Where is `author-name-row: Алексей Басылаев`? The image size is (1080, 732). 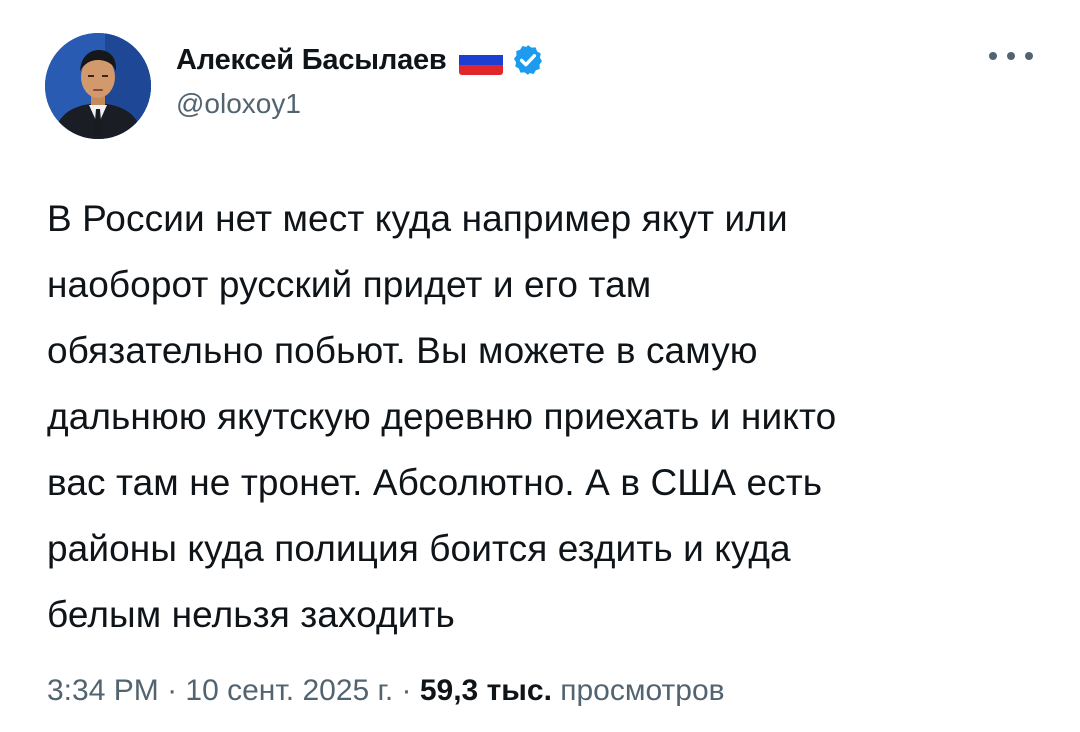
author-name-row: Алексей Басылаев is located at coordinates (360, 60).